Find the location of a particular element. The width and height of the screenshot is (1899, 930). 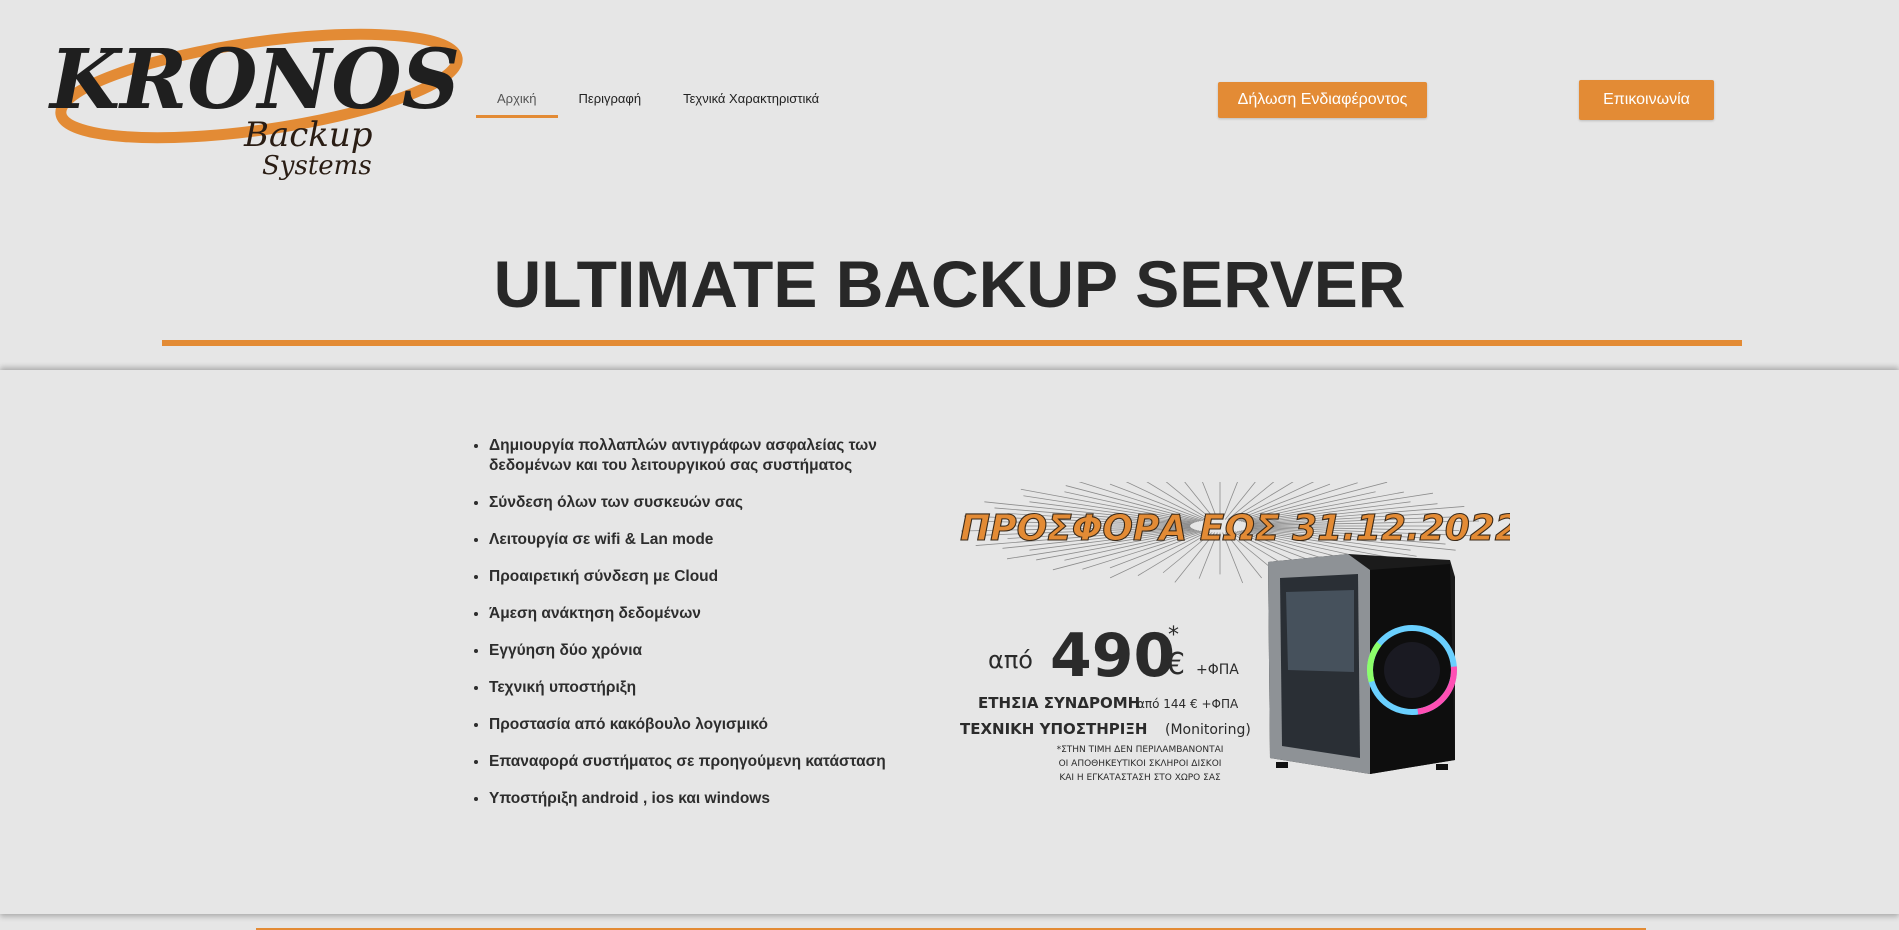

support-label: ΤΕΧΝΙΚΗ ΥΠΟΣΤΗΡΙΞΗ is located at coordinates (1053, 729).